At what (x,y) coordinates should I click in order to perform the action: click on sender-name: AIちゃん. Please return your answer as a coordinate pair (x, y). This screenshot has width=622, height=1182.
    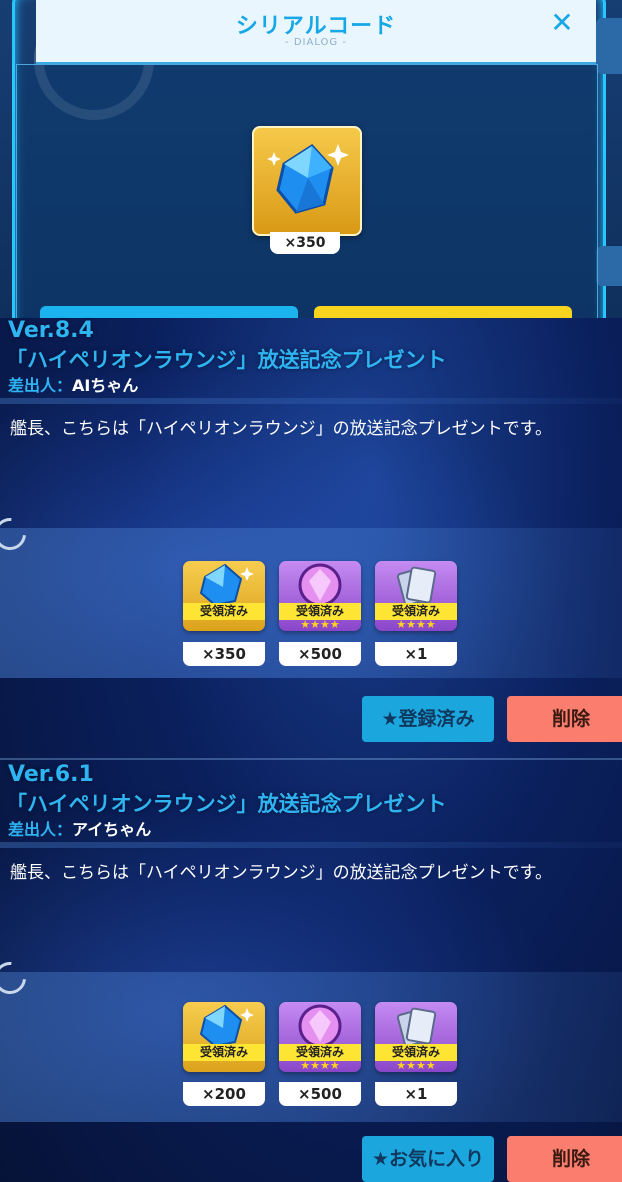
    Looking at the image, I should click on (105, 385).